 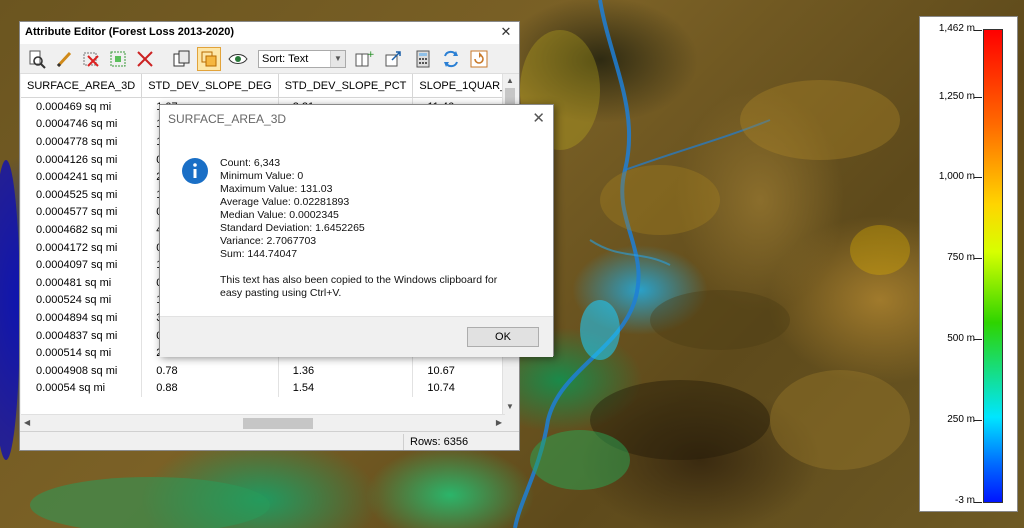 I want to click on calculator-icon, so click(x=423, y=59).